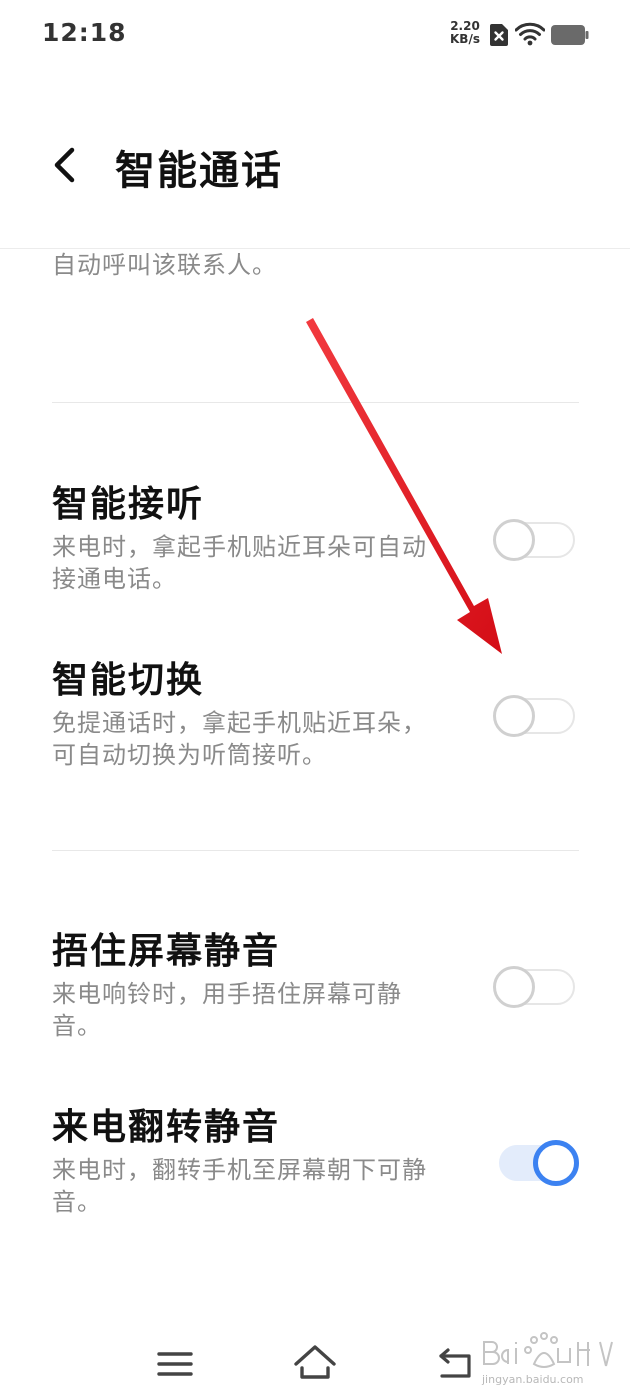  What do you see at coordinates (227, 1010) in the screenshot?
I see `setting-item-description: 来电响铃时，用手捂住屏幕可静音。` at bounding box center [227, 1010].